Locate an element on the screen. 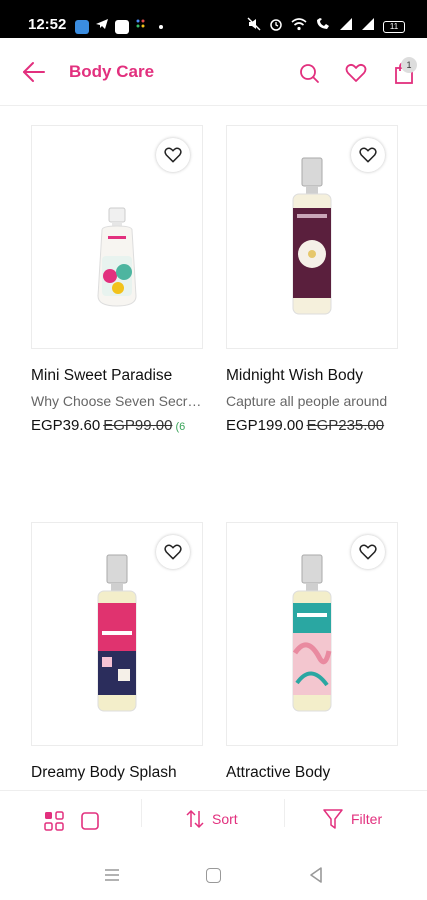 This screenshot has height=900, width=427. wishlist-button is located at coordinates (356, 73).